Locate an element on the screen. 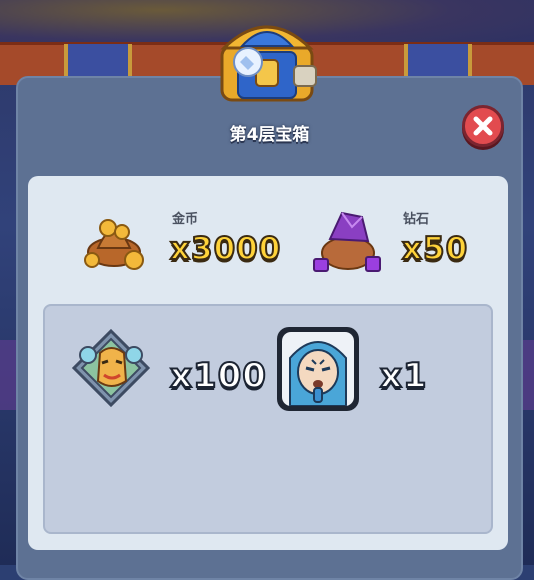 The height and width of the screenshot is (580, 534). gold-coin-bag-icon is located at coordinates (114, 244).